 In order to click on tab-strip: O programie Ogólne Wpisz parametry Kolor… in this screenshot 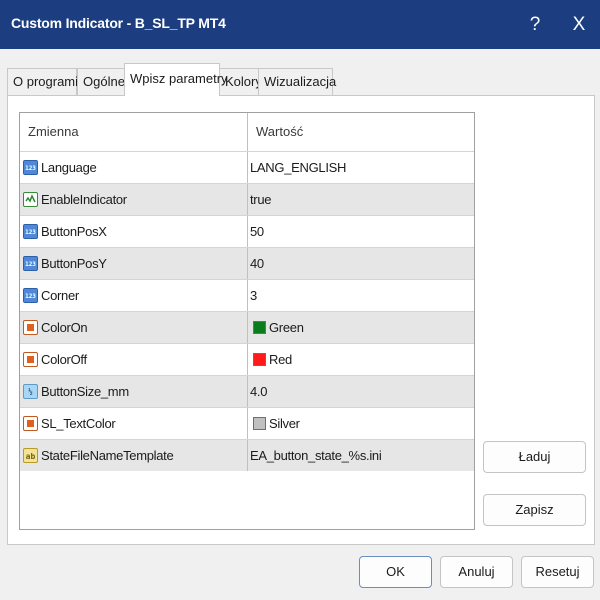, I will do `click(297, 79)`.